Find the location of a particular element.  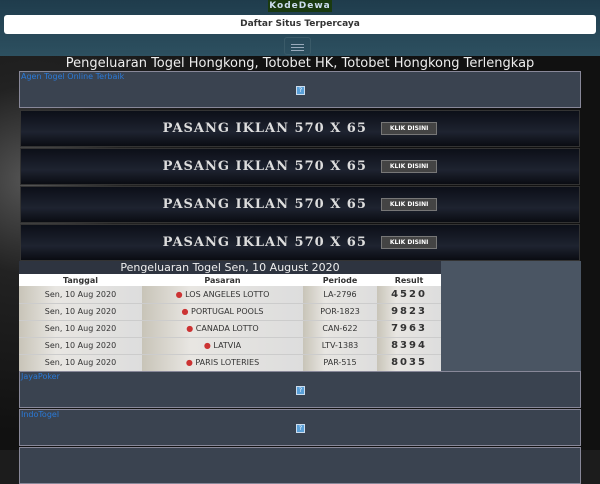

market-name: LATVIA is located at coordinates (227, 345).